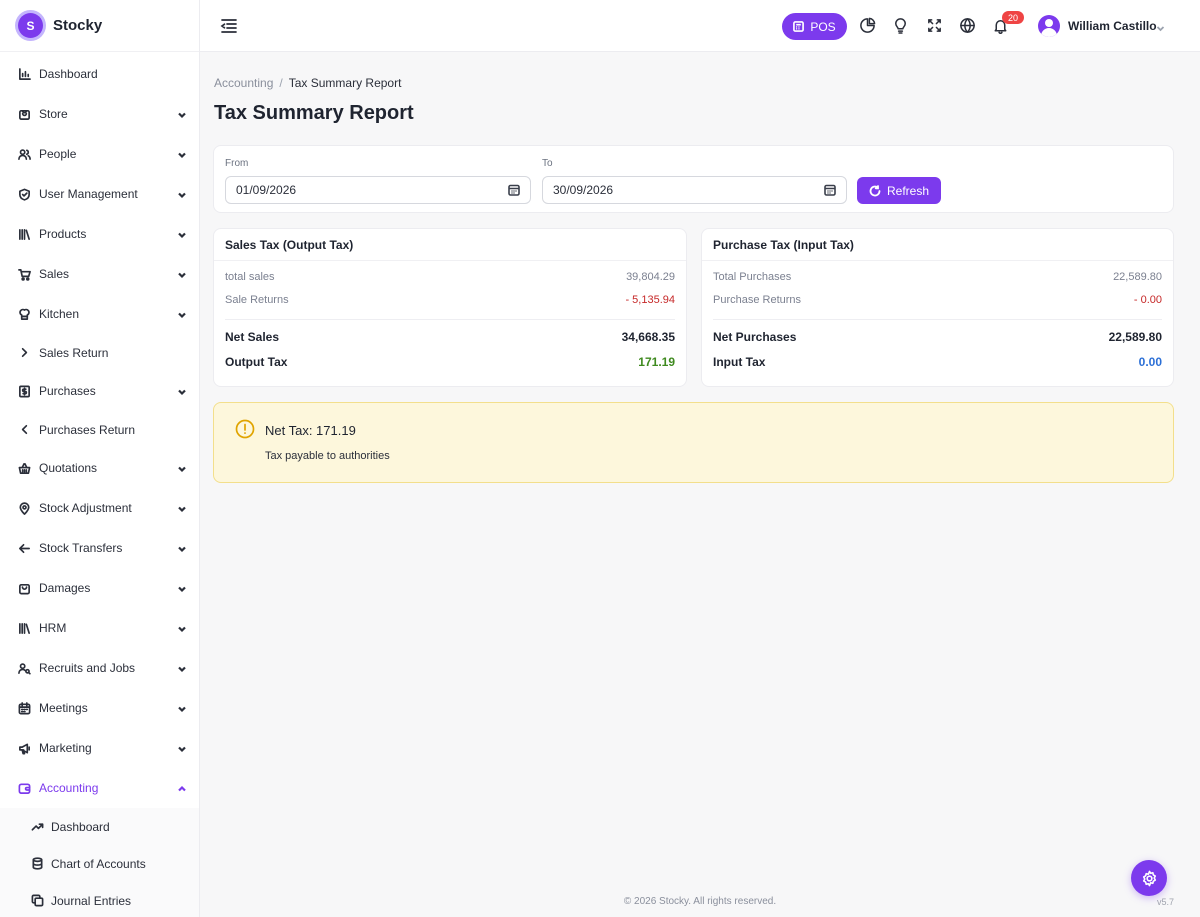 The image size is (1200, 917). Describe the element at coordinates (968, 26) in the screenshot. I see `globe-icon` at that location.